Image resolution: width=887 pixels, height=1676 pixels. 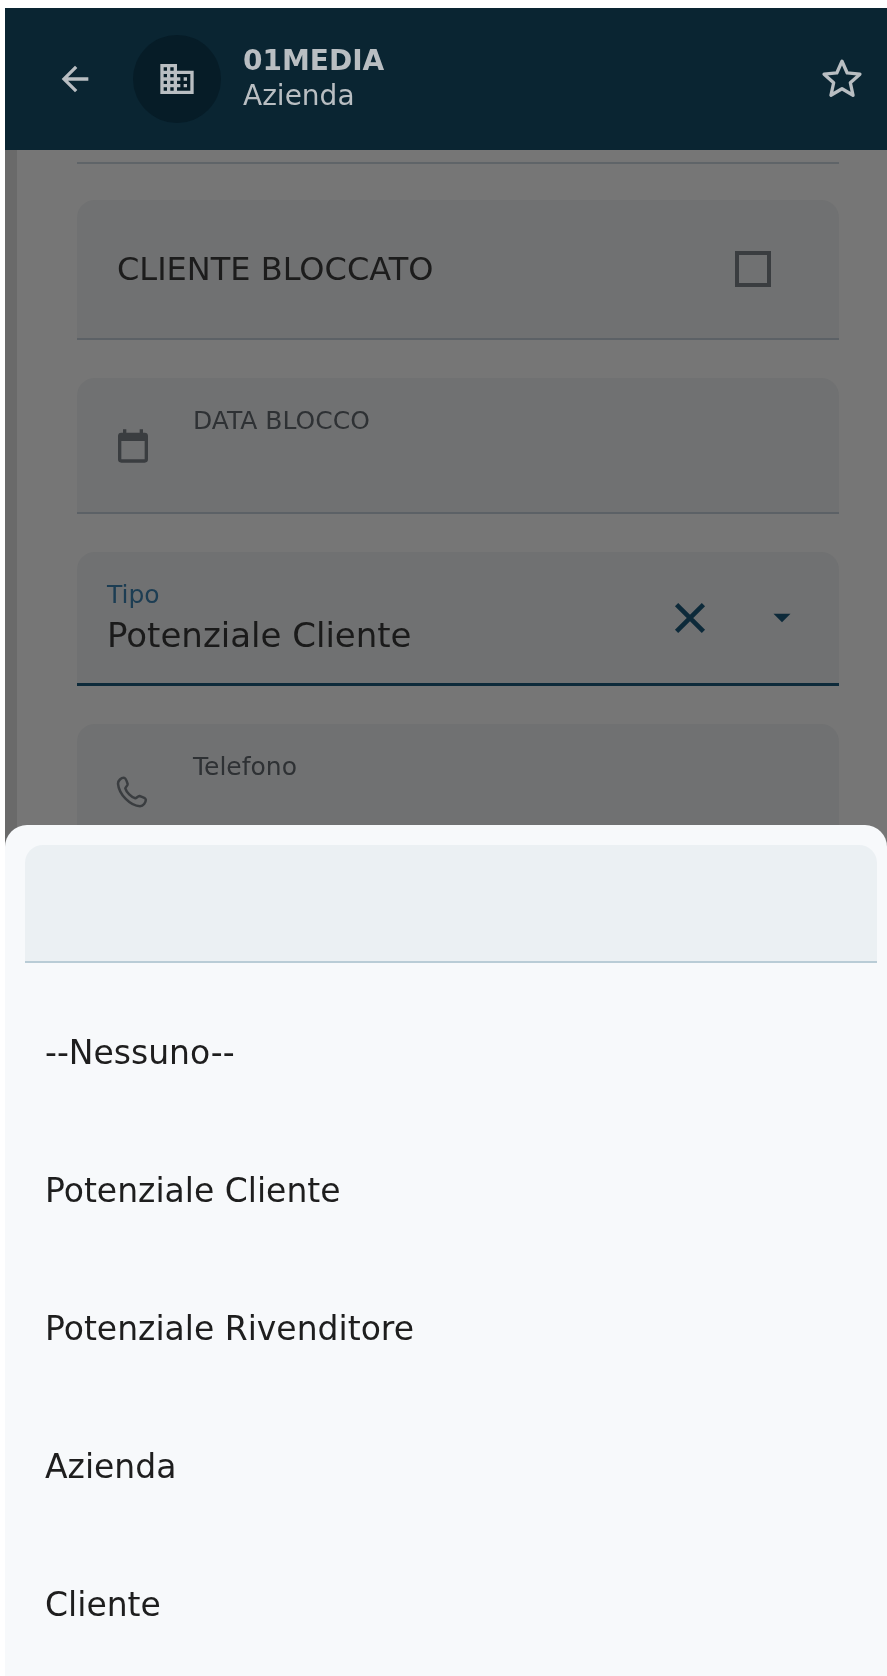 I want to click on option-item: Potenziale Rivenditore, so click(x=451, y=1328).